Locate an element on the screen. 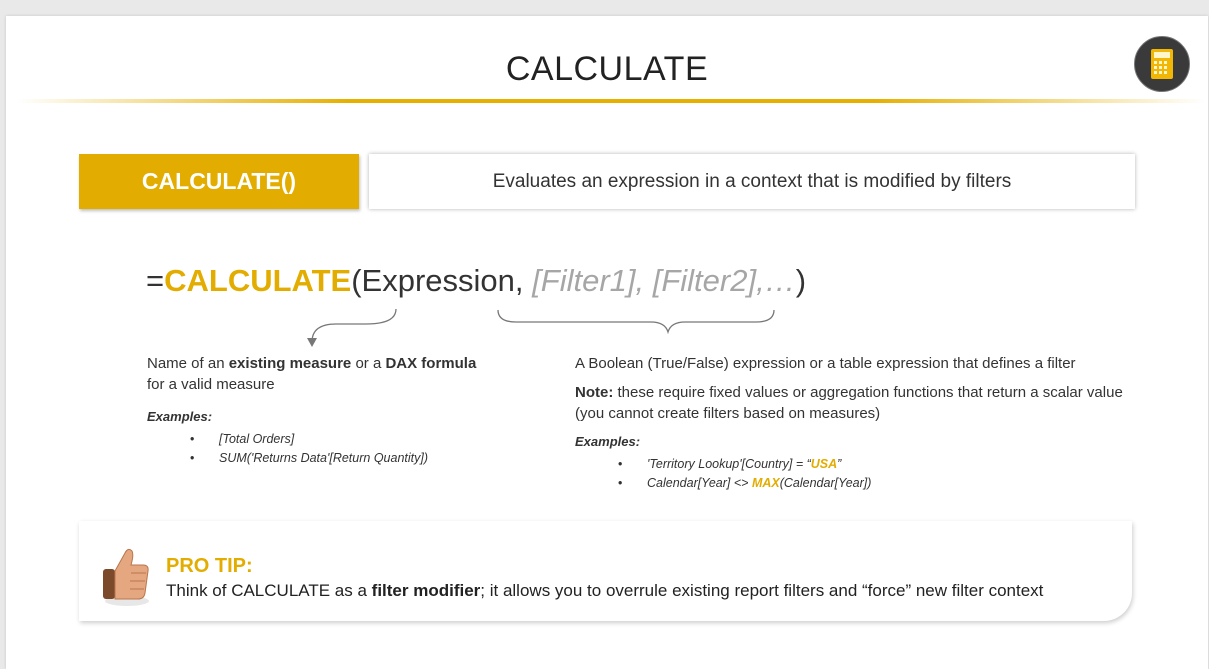 This screenshot has width=1209, height=669. example-highlight: MAX is located at coordinates (765, 483).